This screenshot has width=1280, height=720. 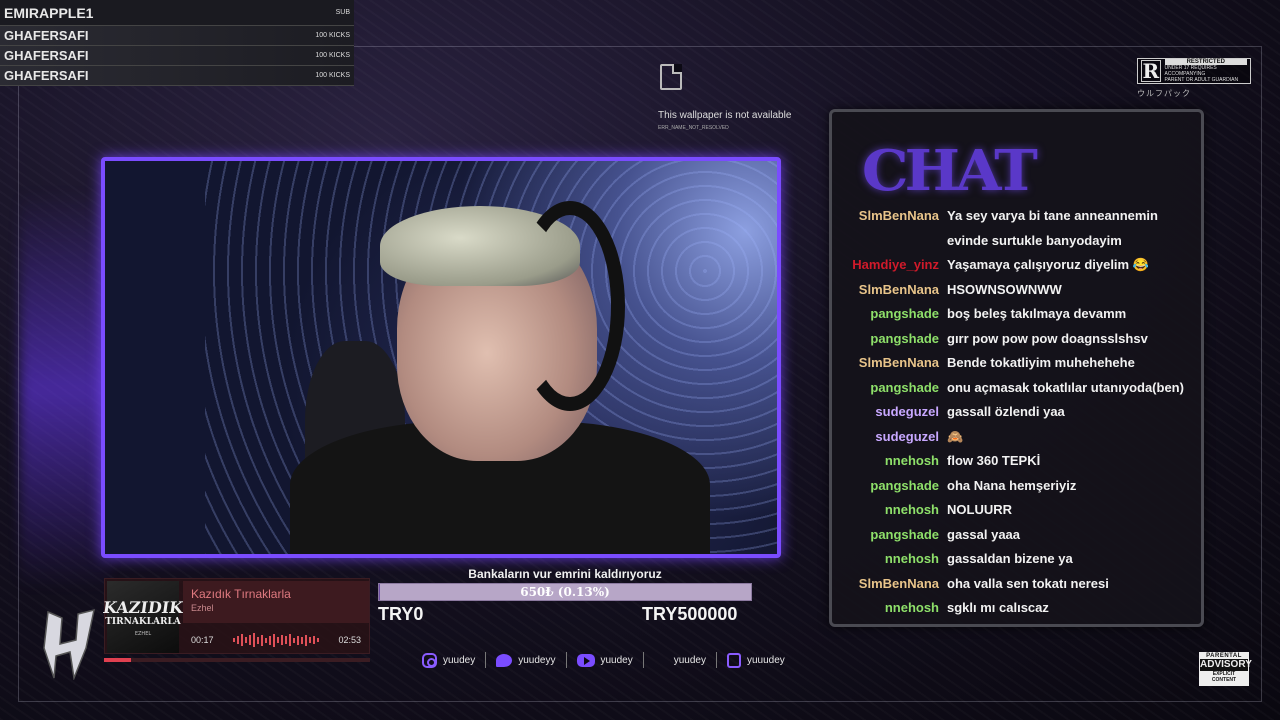 I want to click on goal-max-label: TRY500000, so click(x=690, y=614).